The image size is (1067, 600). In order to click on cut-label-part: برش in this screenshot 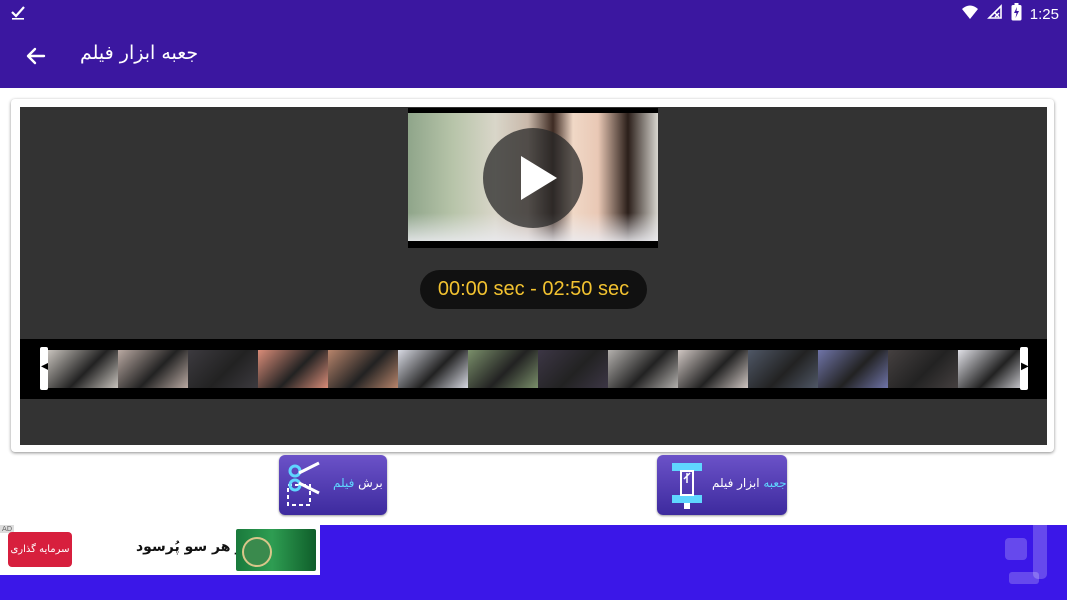, I will do `click(370, 483)`.